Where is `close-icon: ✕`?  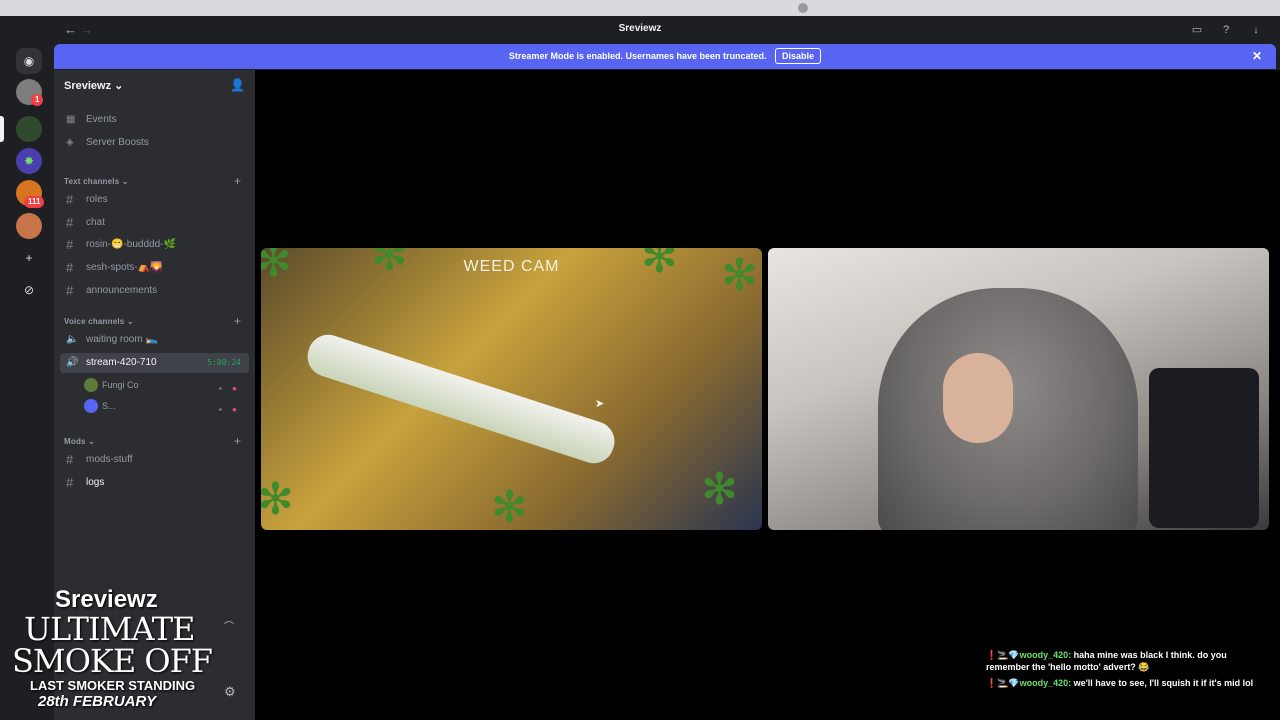
close-icon: ✕ is located at coordinates (1257, 56).